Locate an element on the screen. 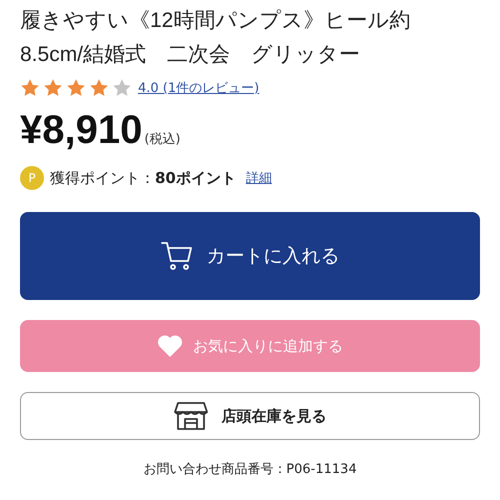  heart-icon is located at coordinates (170, 346).